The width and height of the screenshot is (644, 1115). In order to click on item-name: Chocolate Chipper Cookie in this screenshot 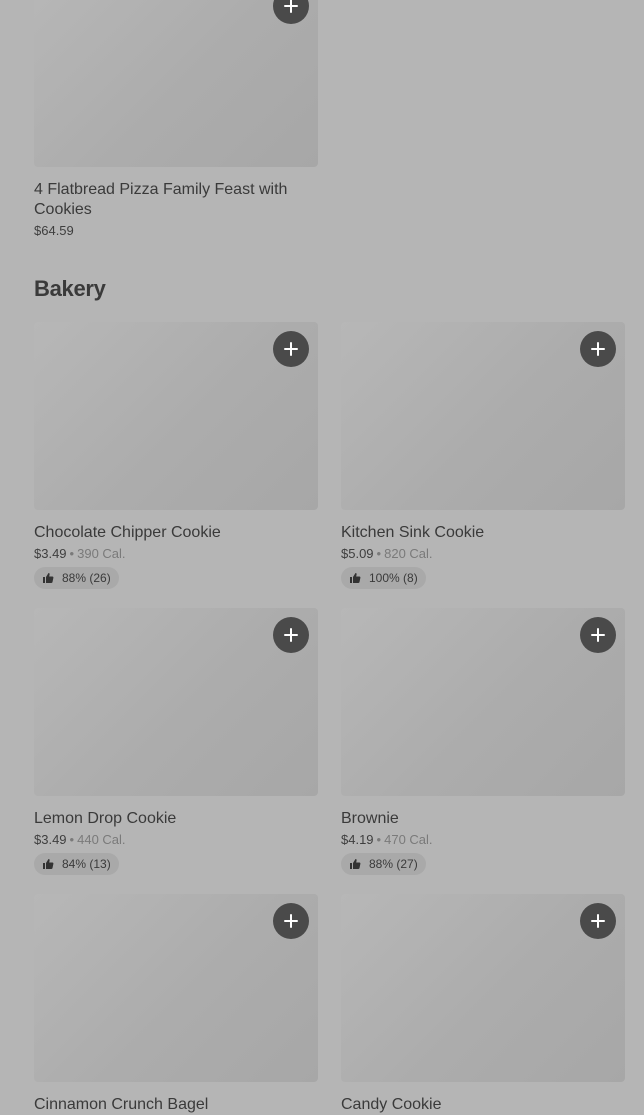, I will do `click(176, 533)`.